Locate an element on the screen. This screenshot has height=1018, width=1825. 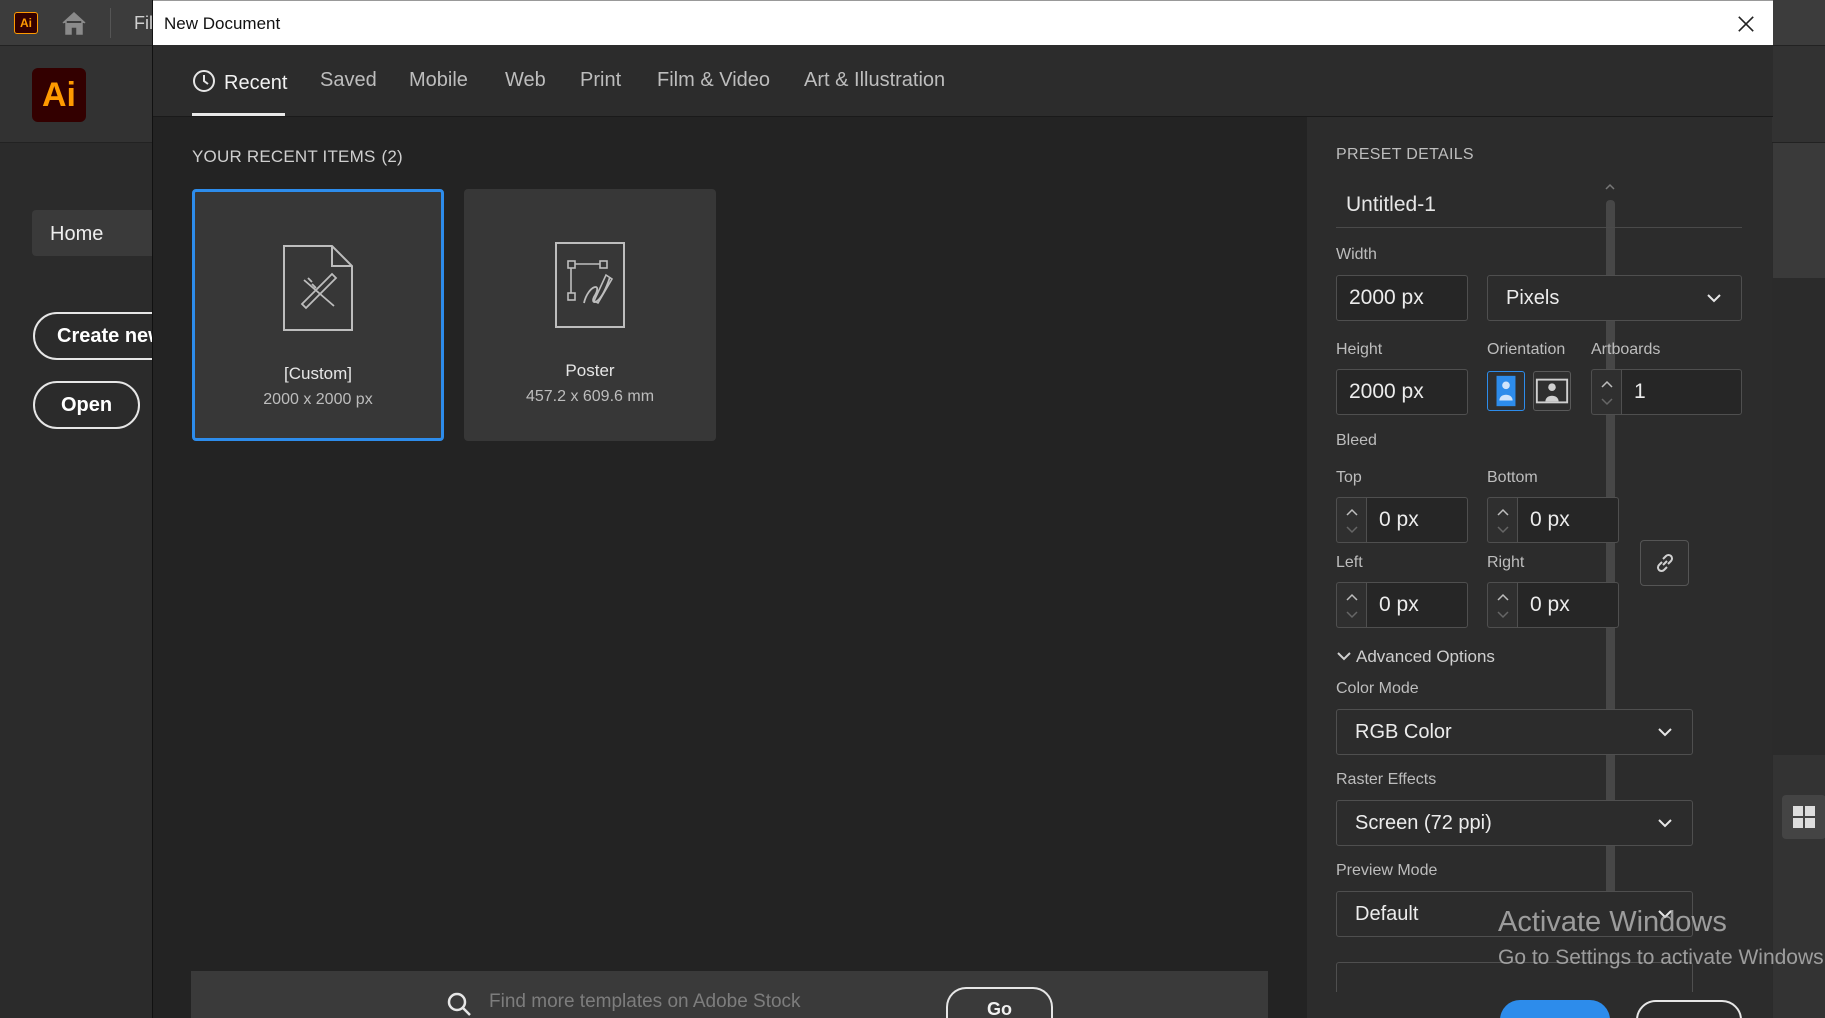
bleed-bottom-stepper is located at coordinates (1502, 520).